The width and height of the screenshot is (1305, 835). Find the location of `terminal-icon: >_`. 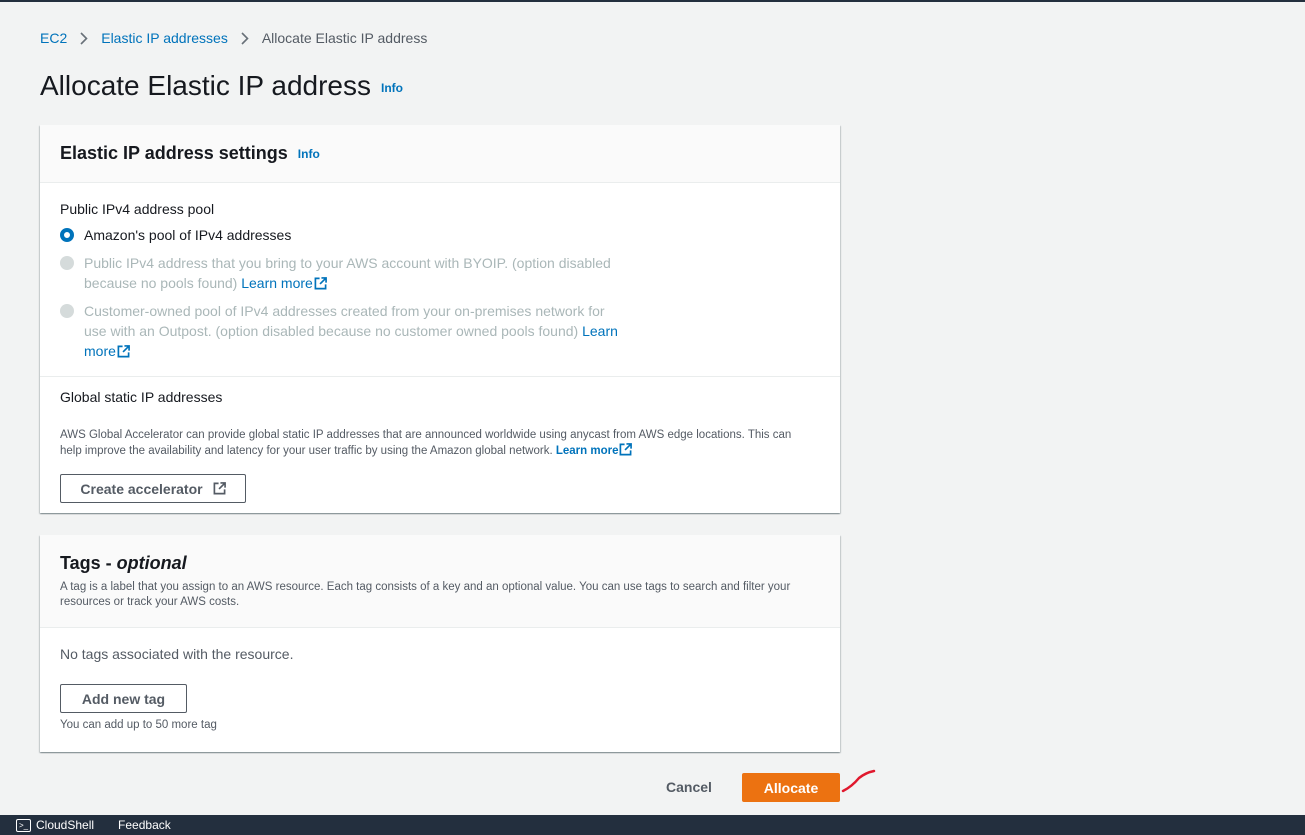

terminal-icon: >_ is located at coordinates (23, 825).